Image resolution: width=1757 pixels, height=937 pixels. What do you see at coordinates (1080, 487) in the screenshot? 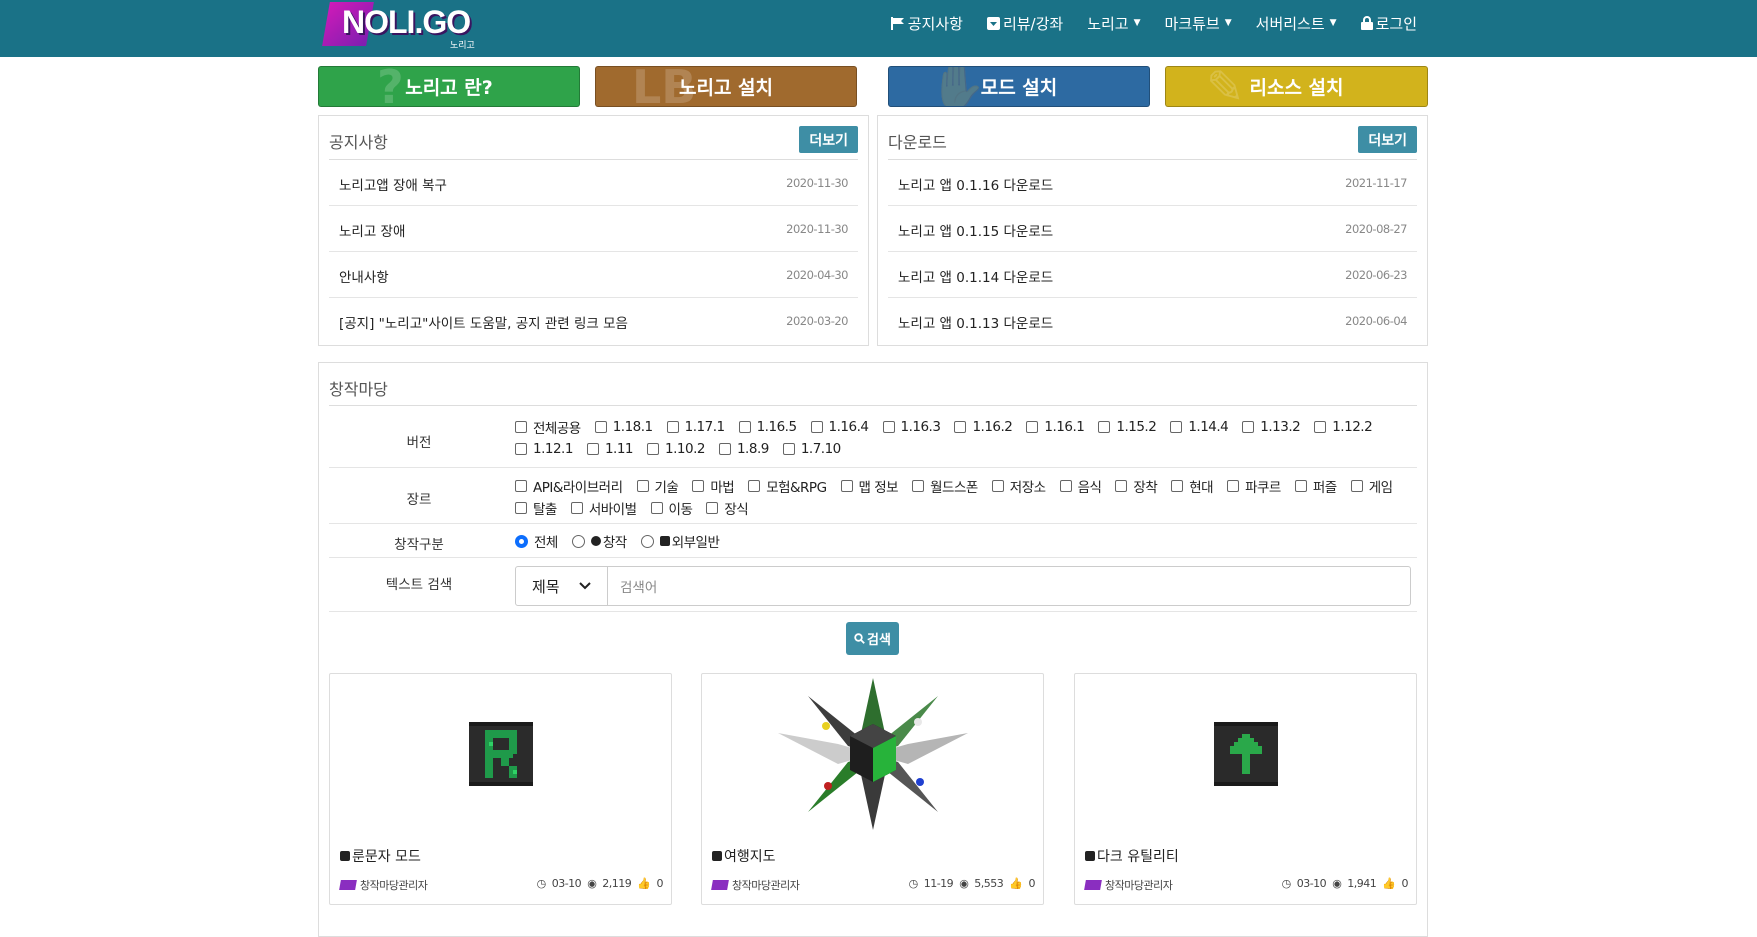
I see `genre-checkbox: 음식` at bounding box center [1080, 487].